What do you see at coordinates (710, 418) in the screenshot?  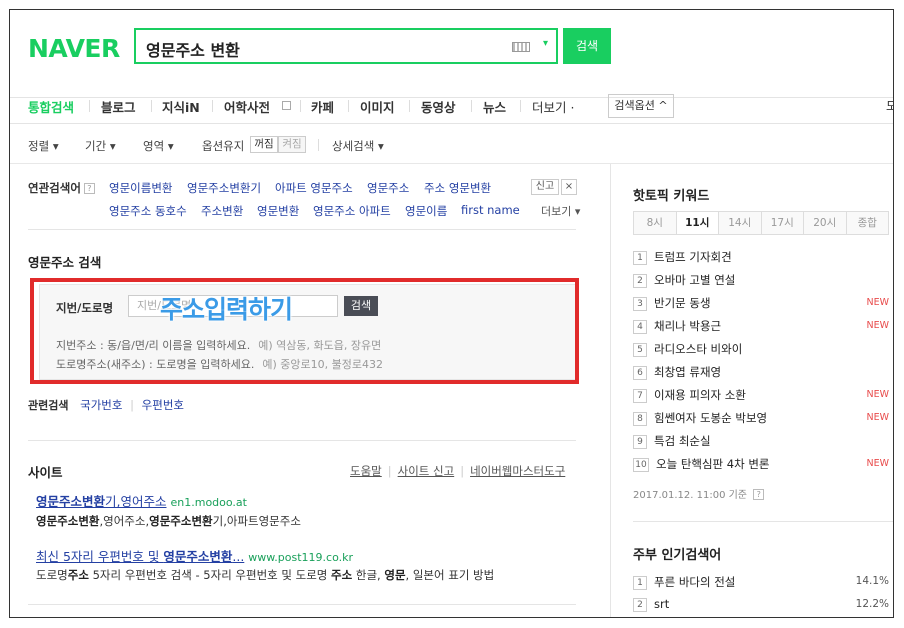 I see `hot-topic-text: 힘쎈여자 도봉순 박보영` at bounding box center [710, 418].